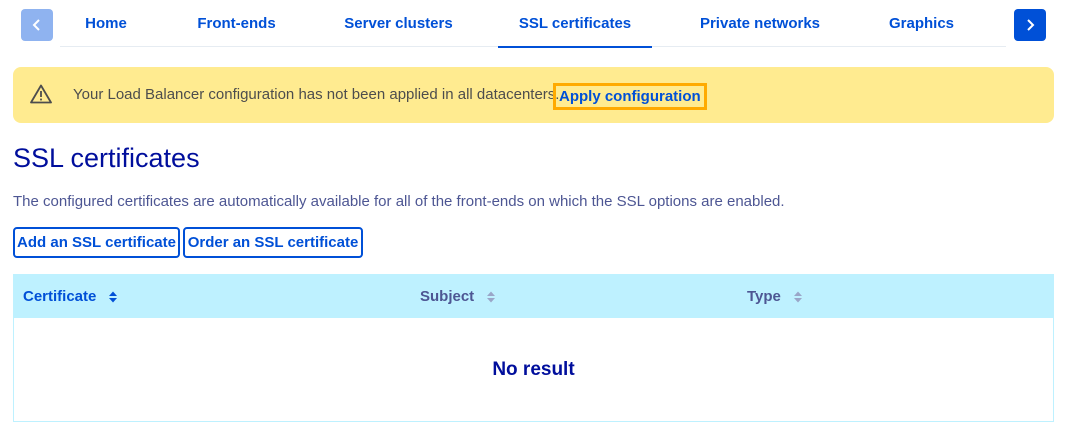 The image size is (1066, 434). I want to click on column-header-label: Subject, so click(447, 296).